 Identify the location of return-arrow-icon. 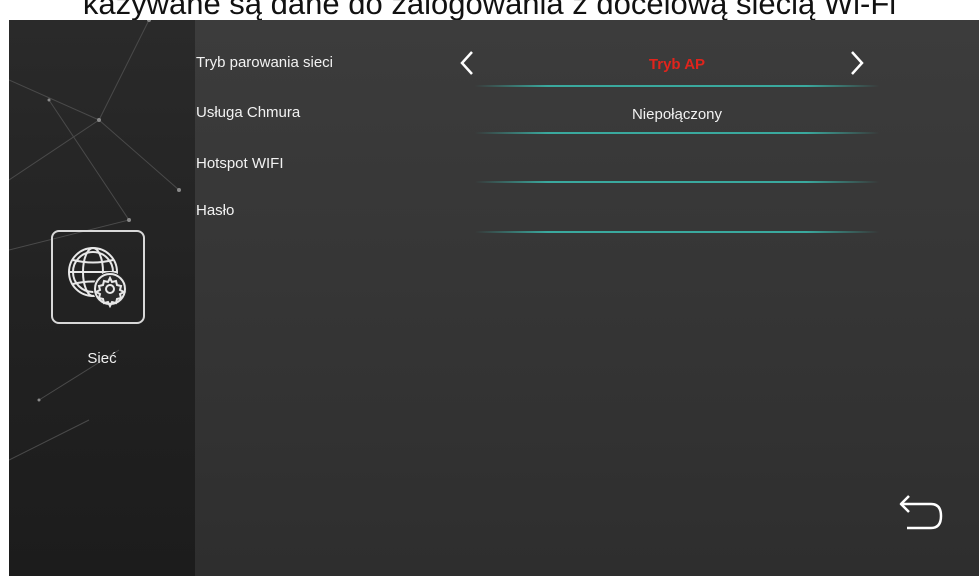
(921, 512).